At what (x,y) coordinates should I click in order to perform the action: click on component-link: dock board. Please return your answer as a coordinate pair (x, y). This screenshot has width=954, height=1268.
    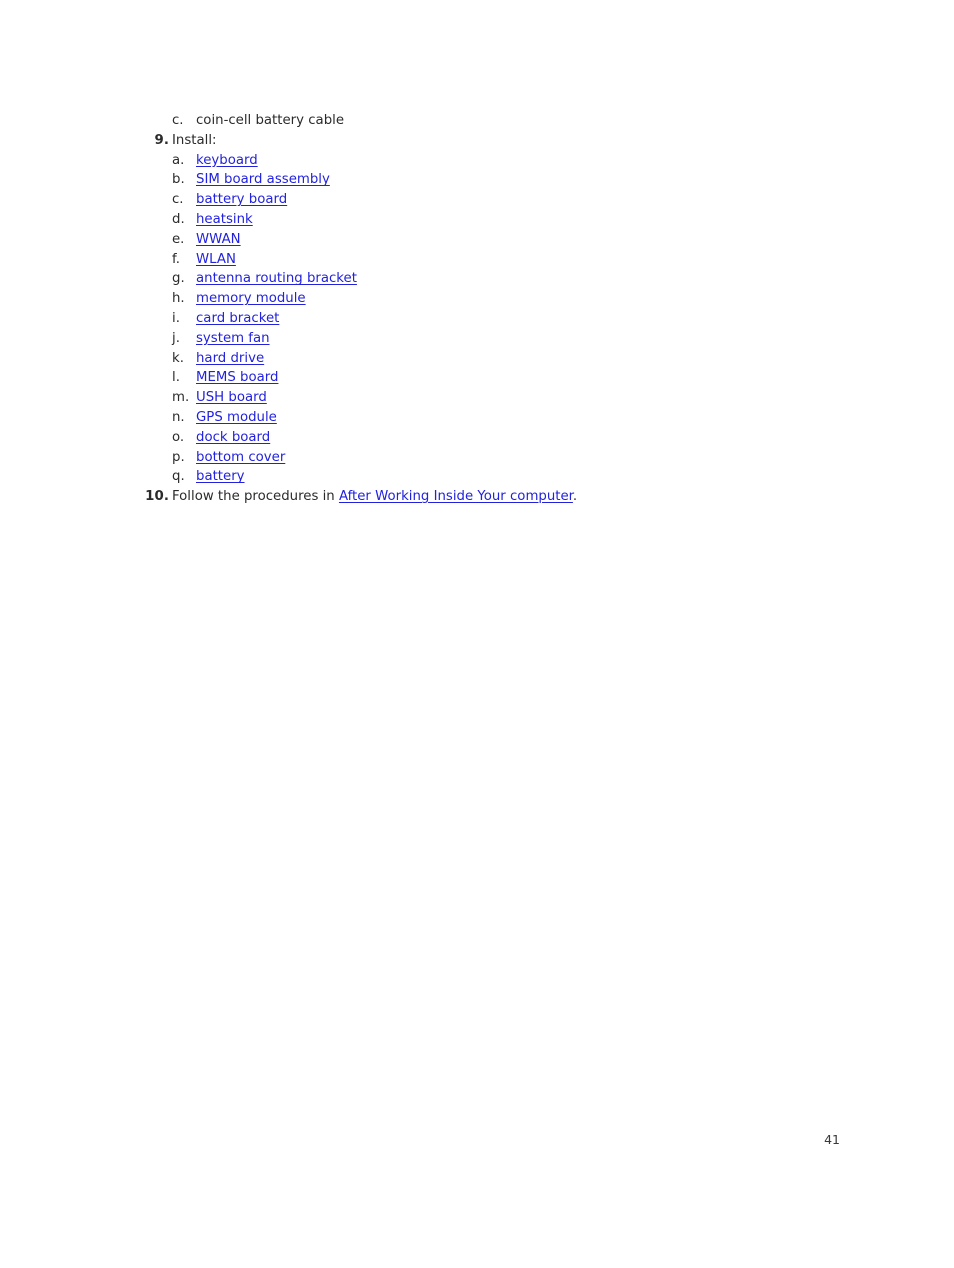
    Looking at the image, I should click on (233, 437).